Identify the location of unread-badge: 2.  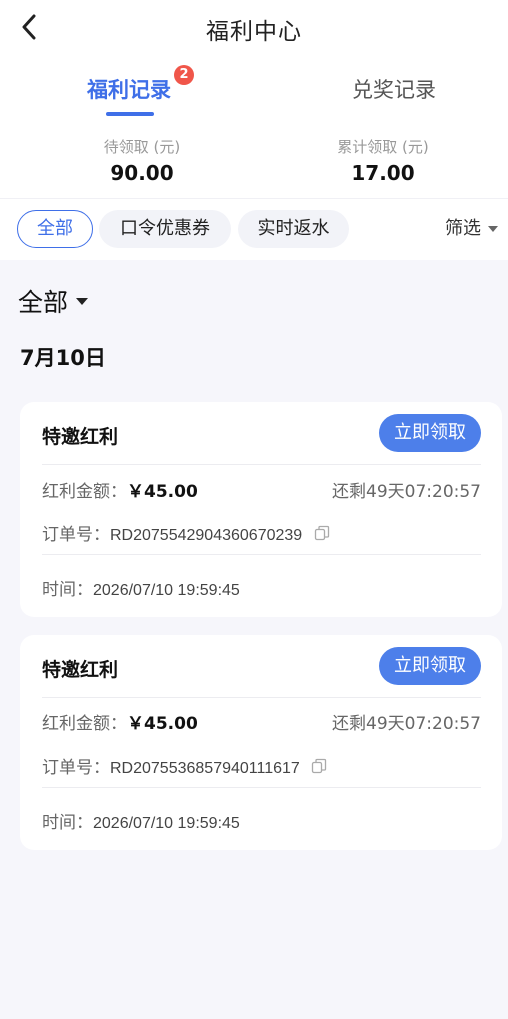
(184, 75).